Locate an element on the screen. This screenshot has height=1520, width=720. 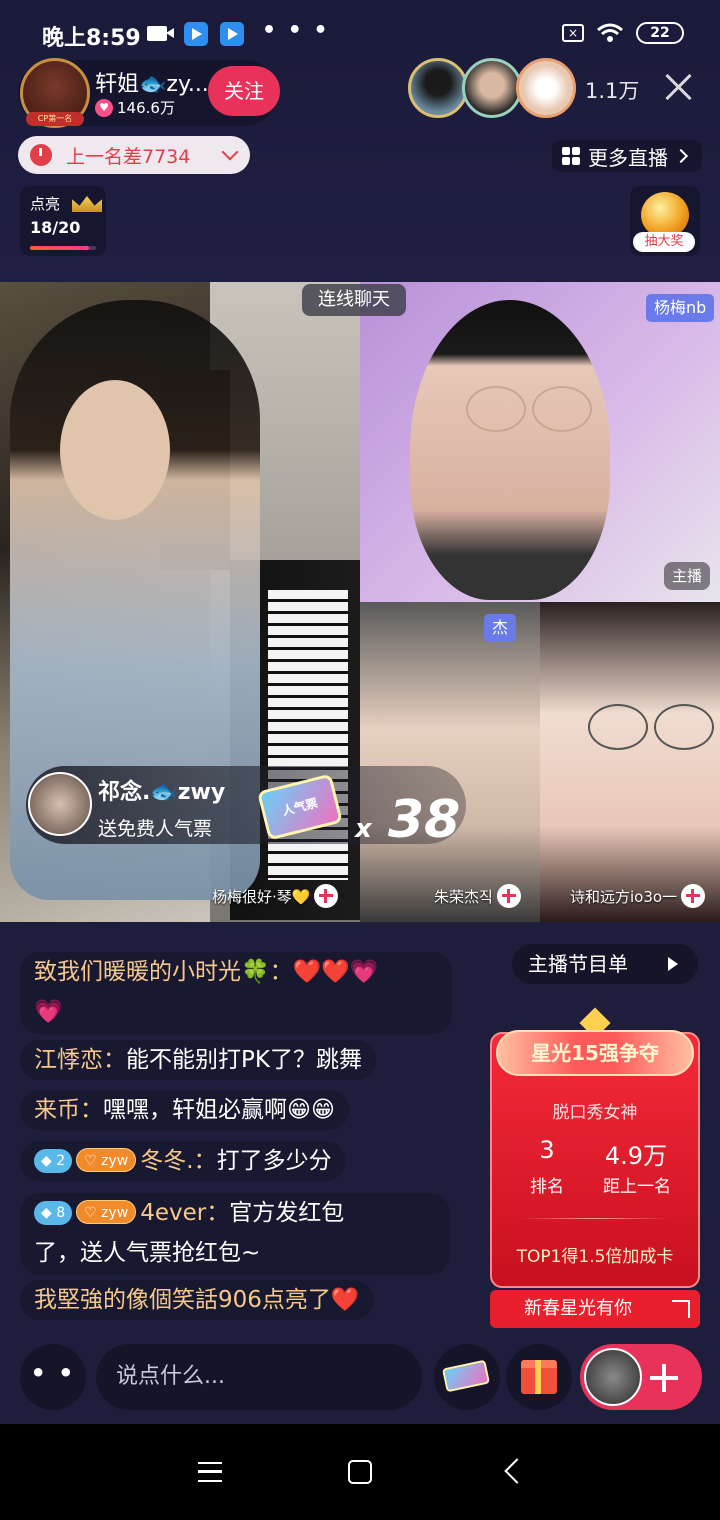
glasses-left is located at coordinates (496, 409).